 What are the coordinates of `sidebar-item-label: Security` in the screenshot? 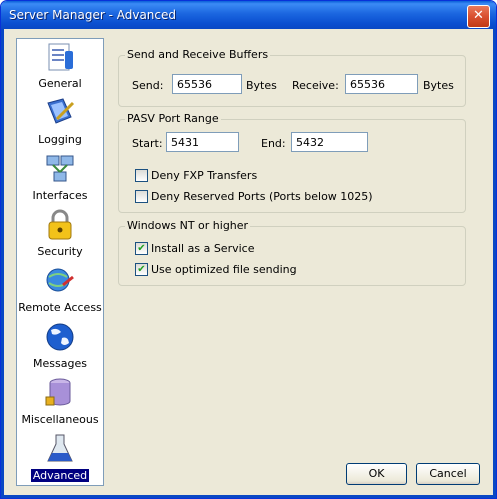 It's located at (60, 251).